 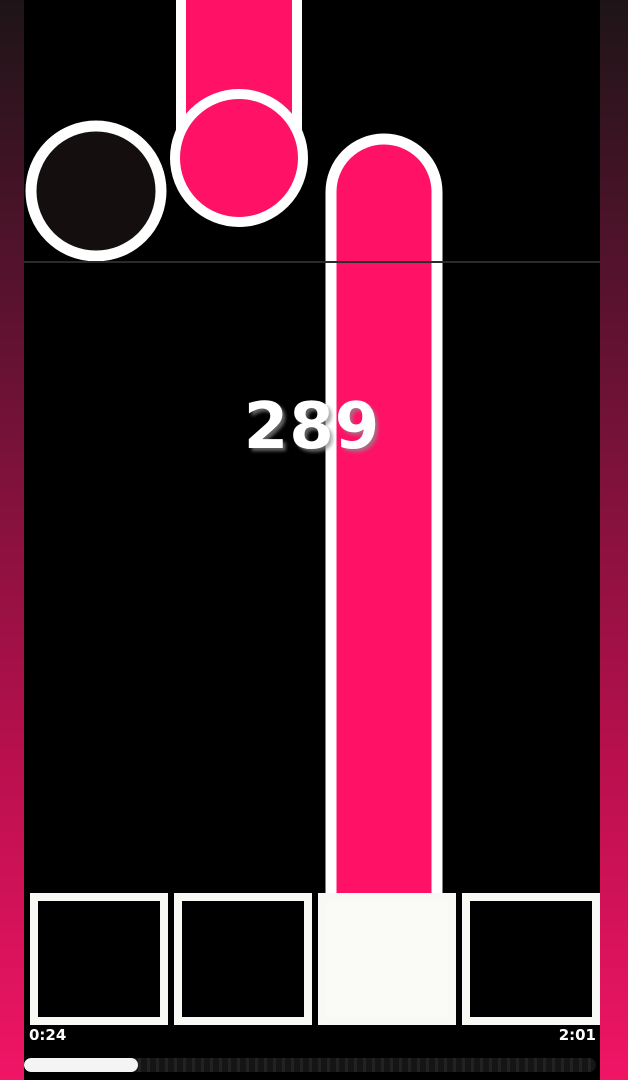 What do you see at coordinates (243, 959) in the screenshot?
I see `lane-2-key` at bounding box center [243, 959].